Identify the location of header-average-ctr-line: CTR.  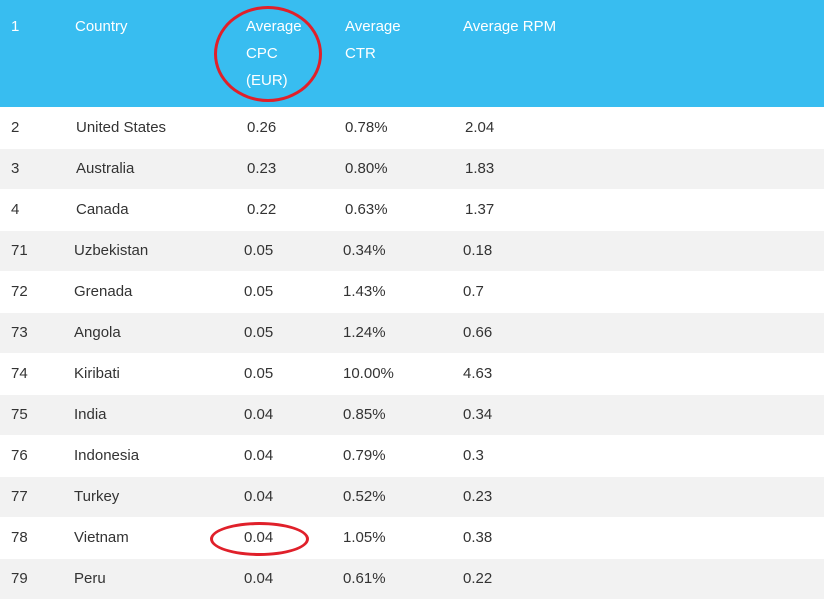
(360, 53).